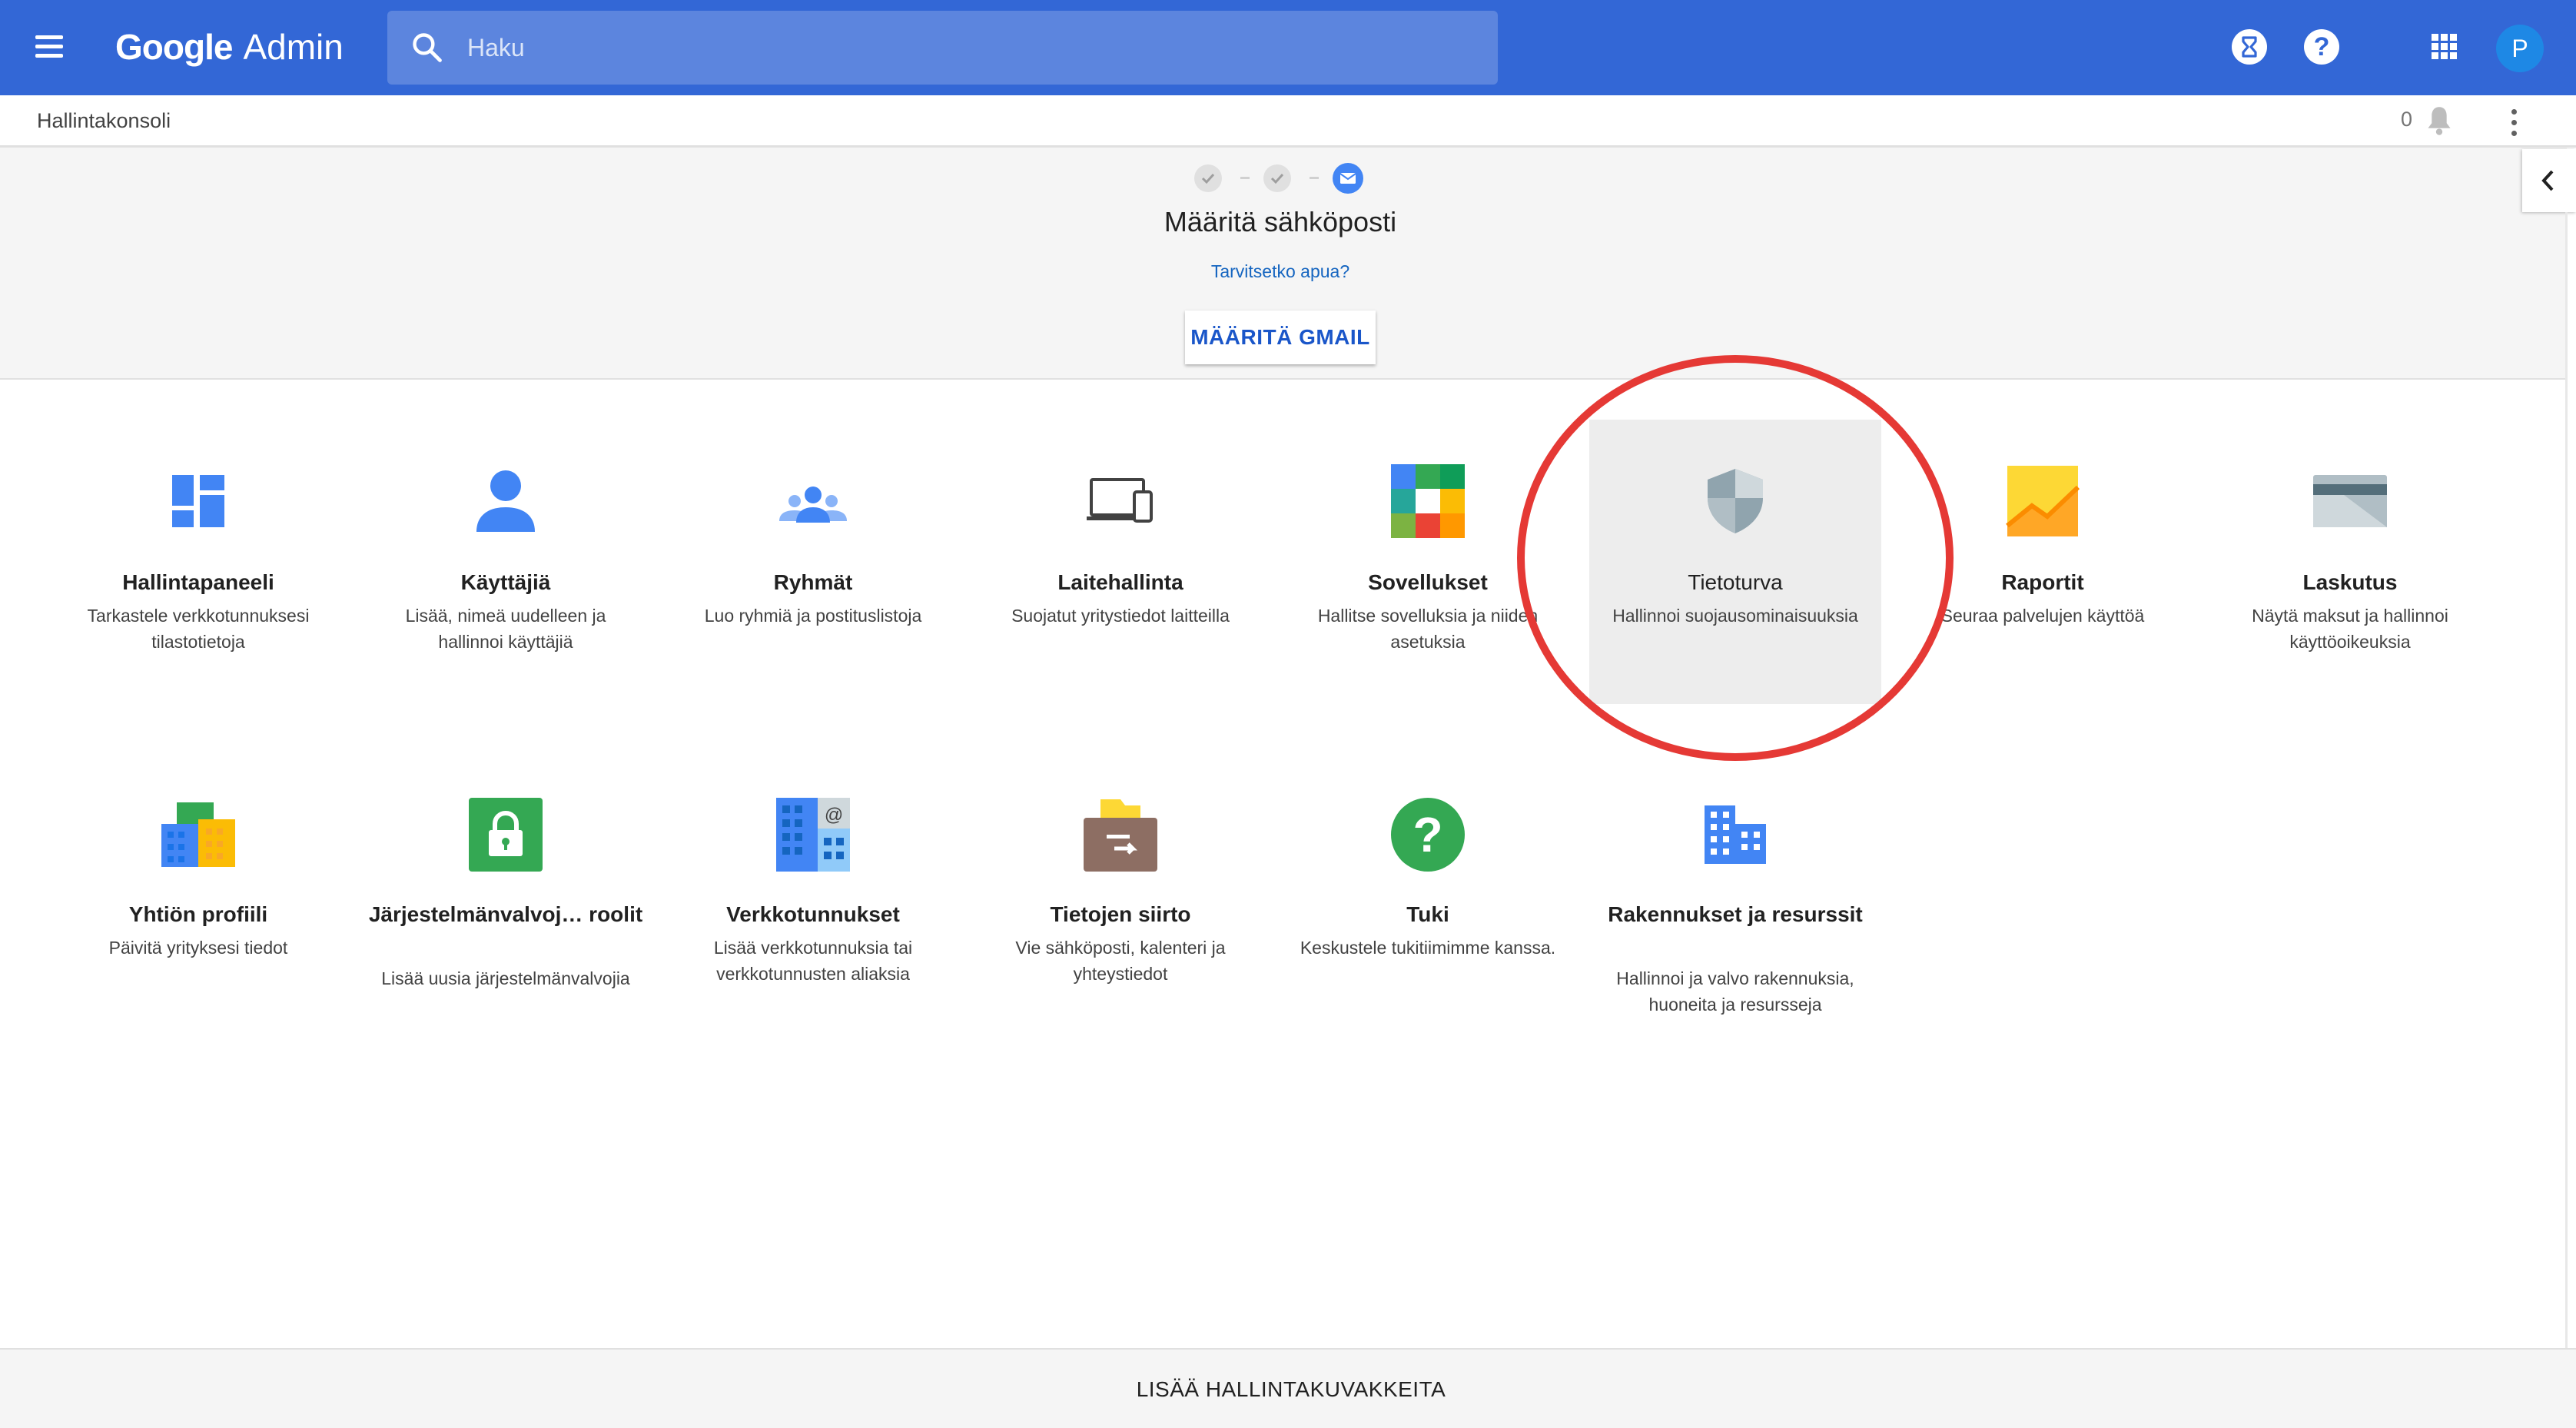  I want to click on tile-description: Päivitä yrityksesi tiedot, so click(198, 948).